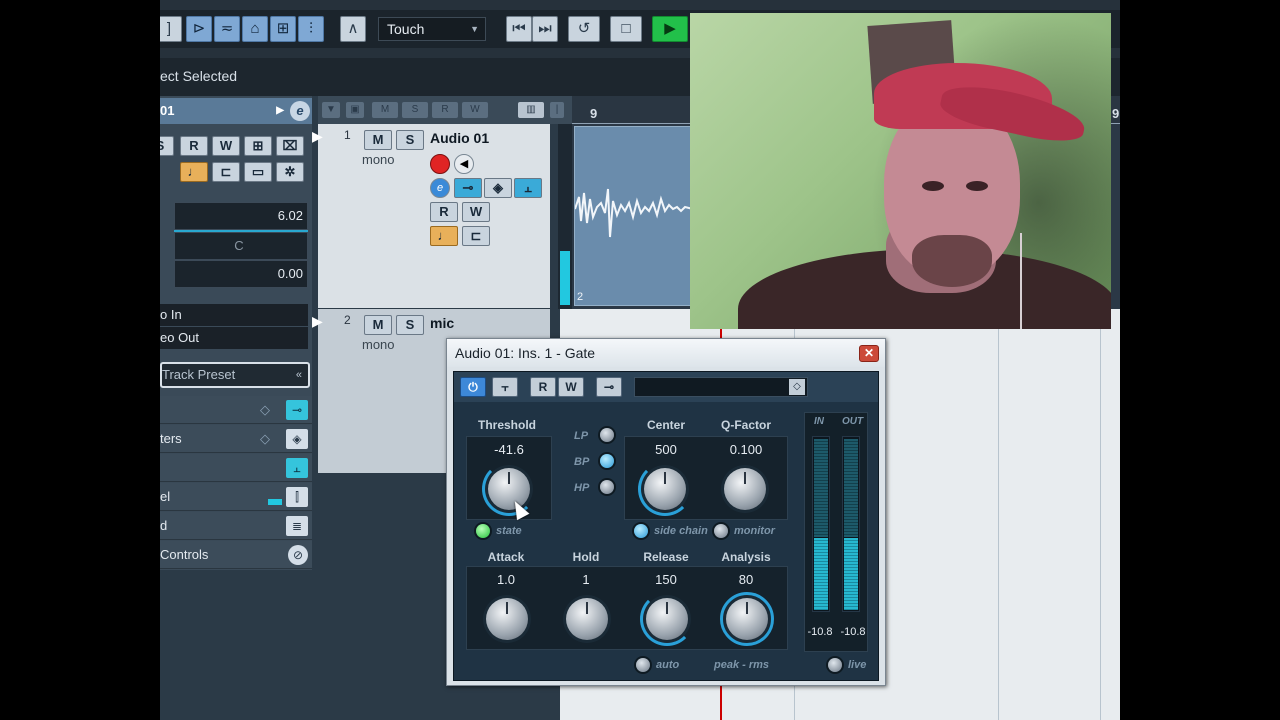  What do you see at coordinates (666, 449) in the screenshot?
I see `center-value: 500` at bounding box center [666, 449].